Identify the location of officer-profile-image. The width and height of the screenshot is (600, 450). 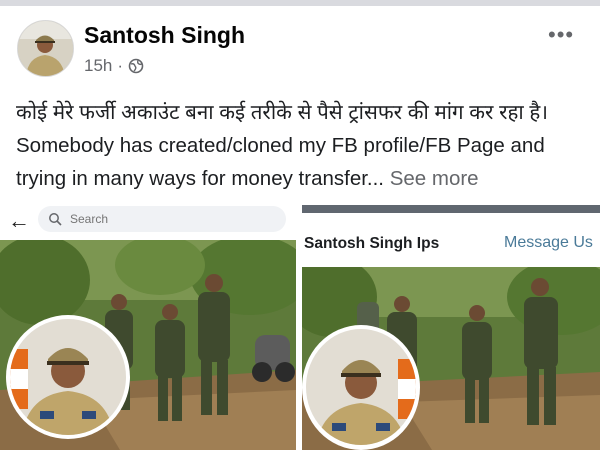
(68, 377).